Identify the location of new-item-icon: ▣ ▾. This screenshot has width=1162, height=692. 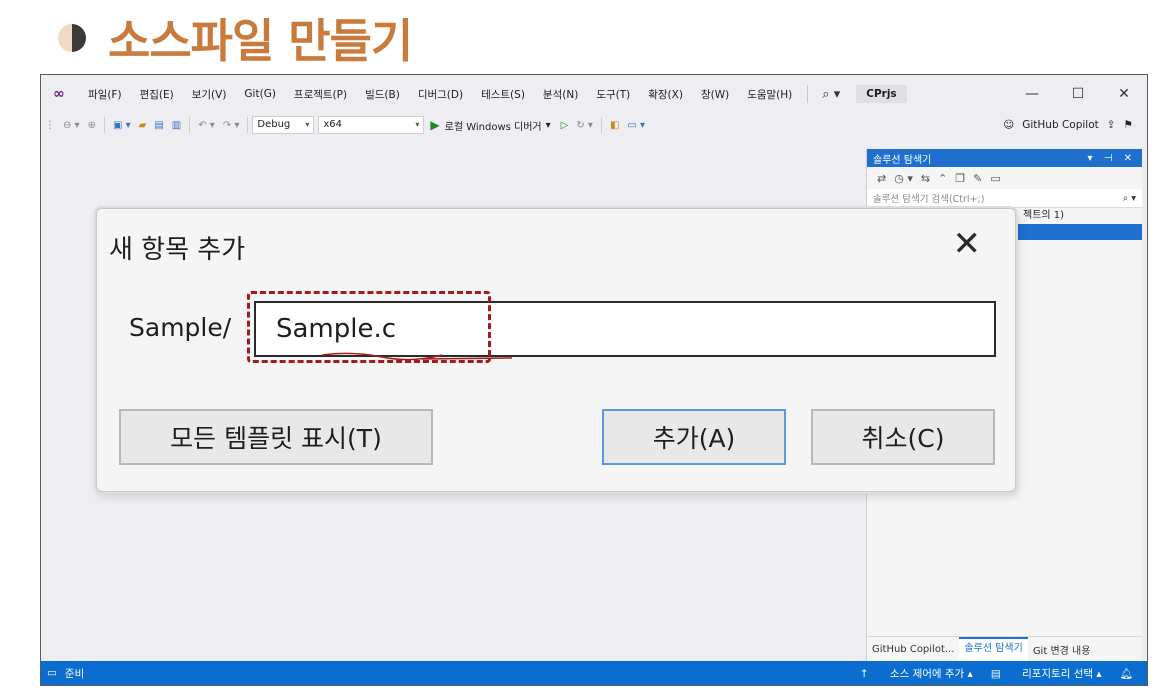
(122, 125).